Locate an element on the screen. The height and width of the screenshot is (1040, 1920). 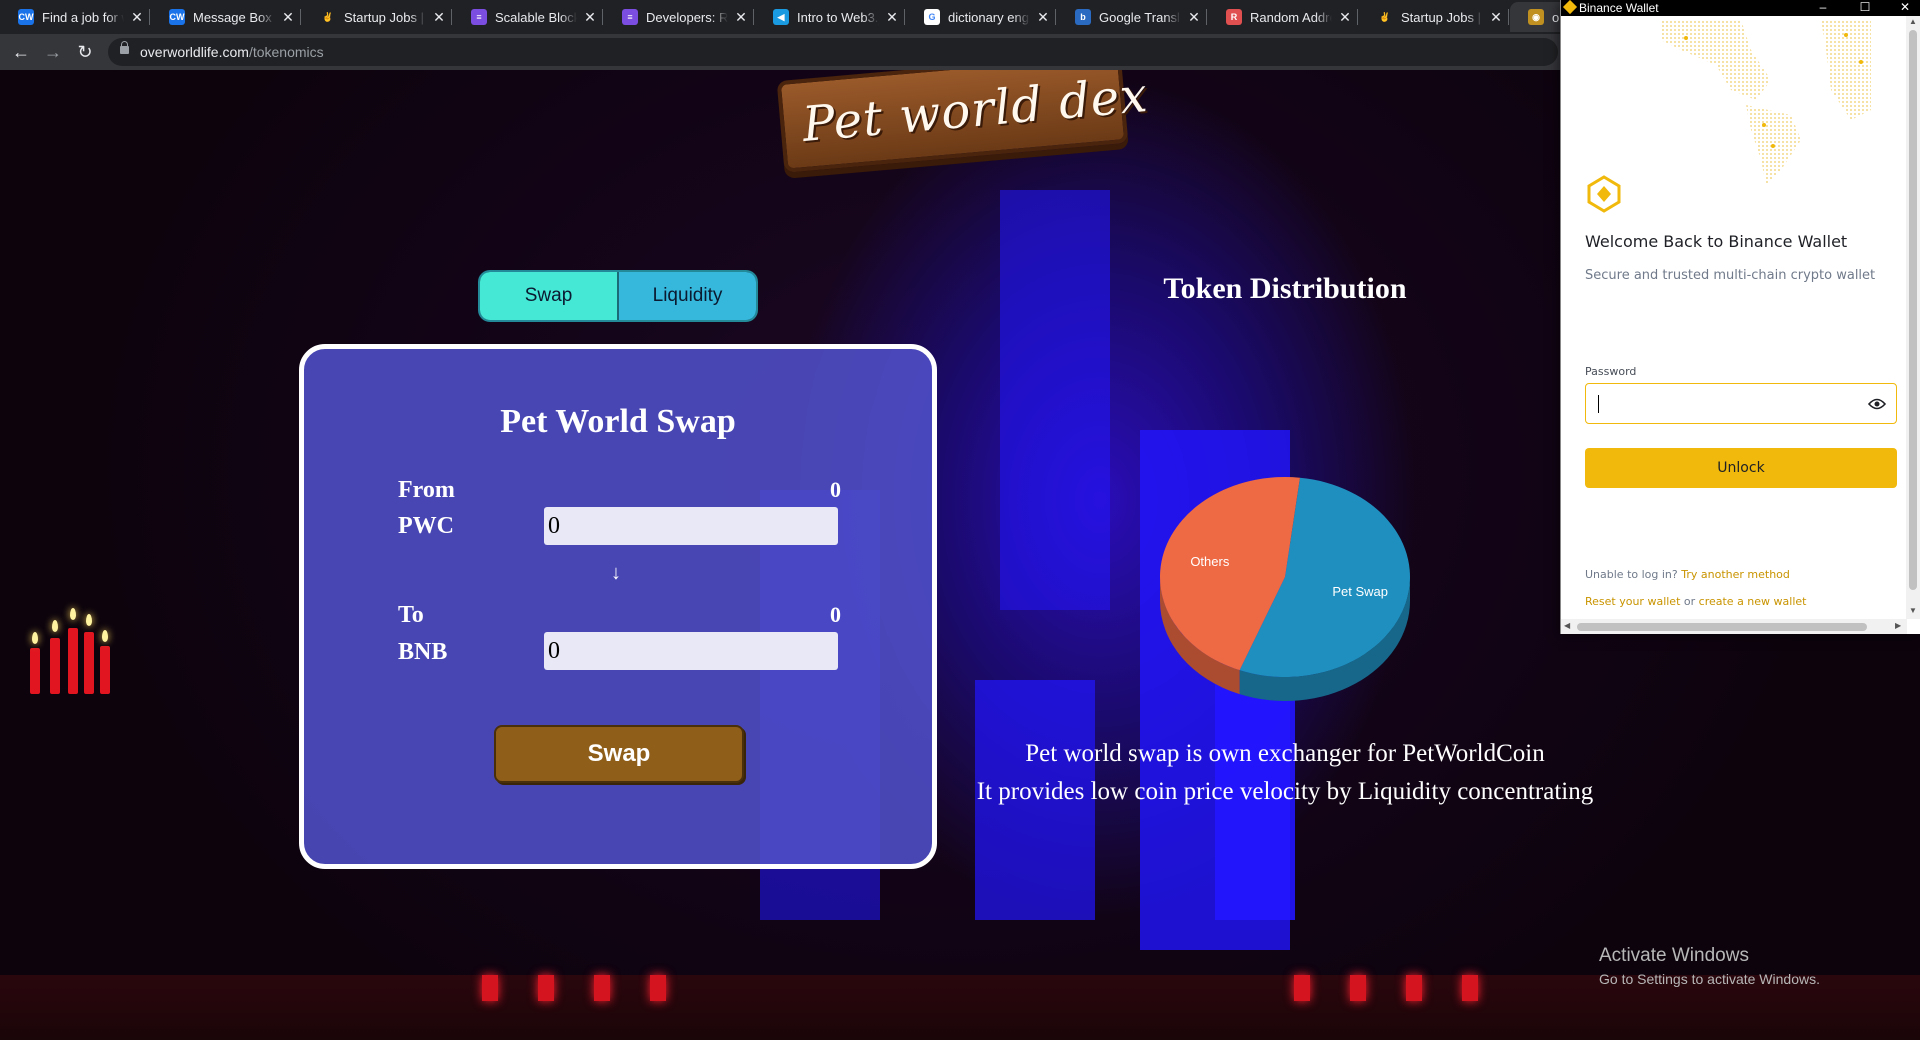
password-label: Password is located at coordinates (1611, 371).